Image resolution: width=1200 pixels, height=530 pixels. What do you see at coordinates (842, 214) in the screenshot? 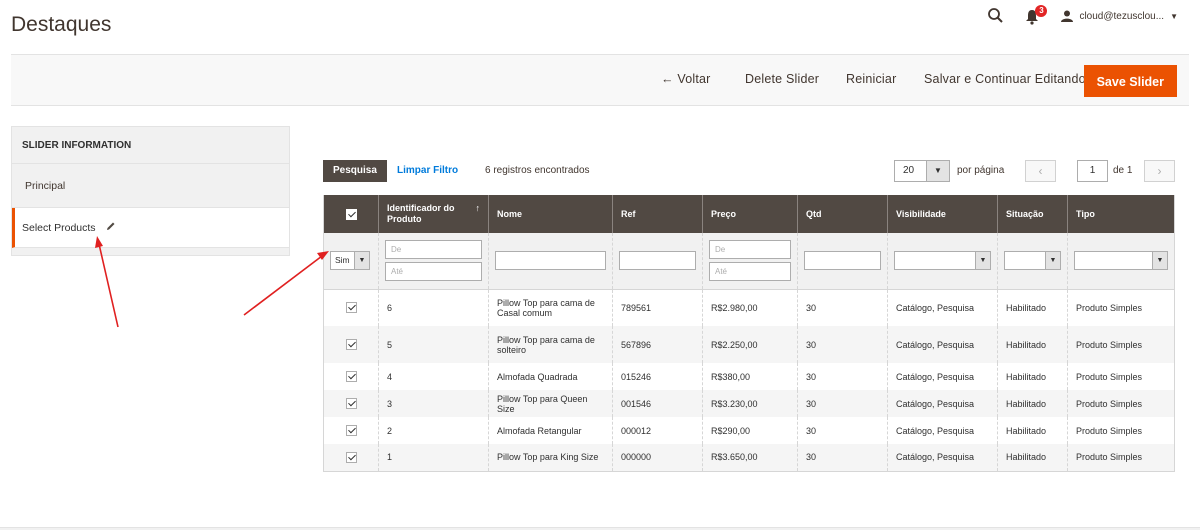
I see `column-header-qtd: Qtd` at bounding box center [842, 214].